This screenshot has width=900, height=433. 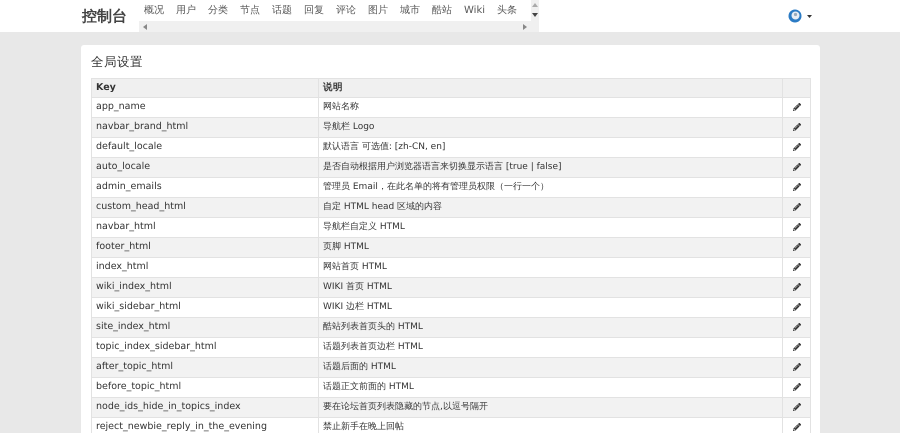 I want to click on nav-link: 评论, so click(x=346, y=10).